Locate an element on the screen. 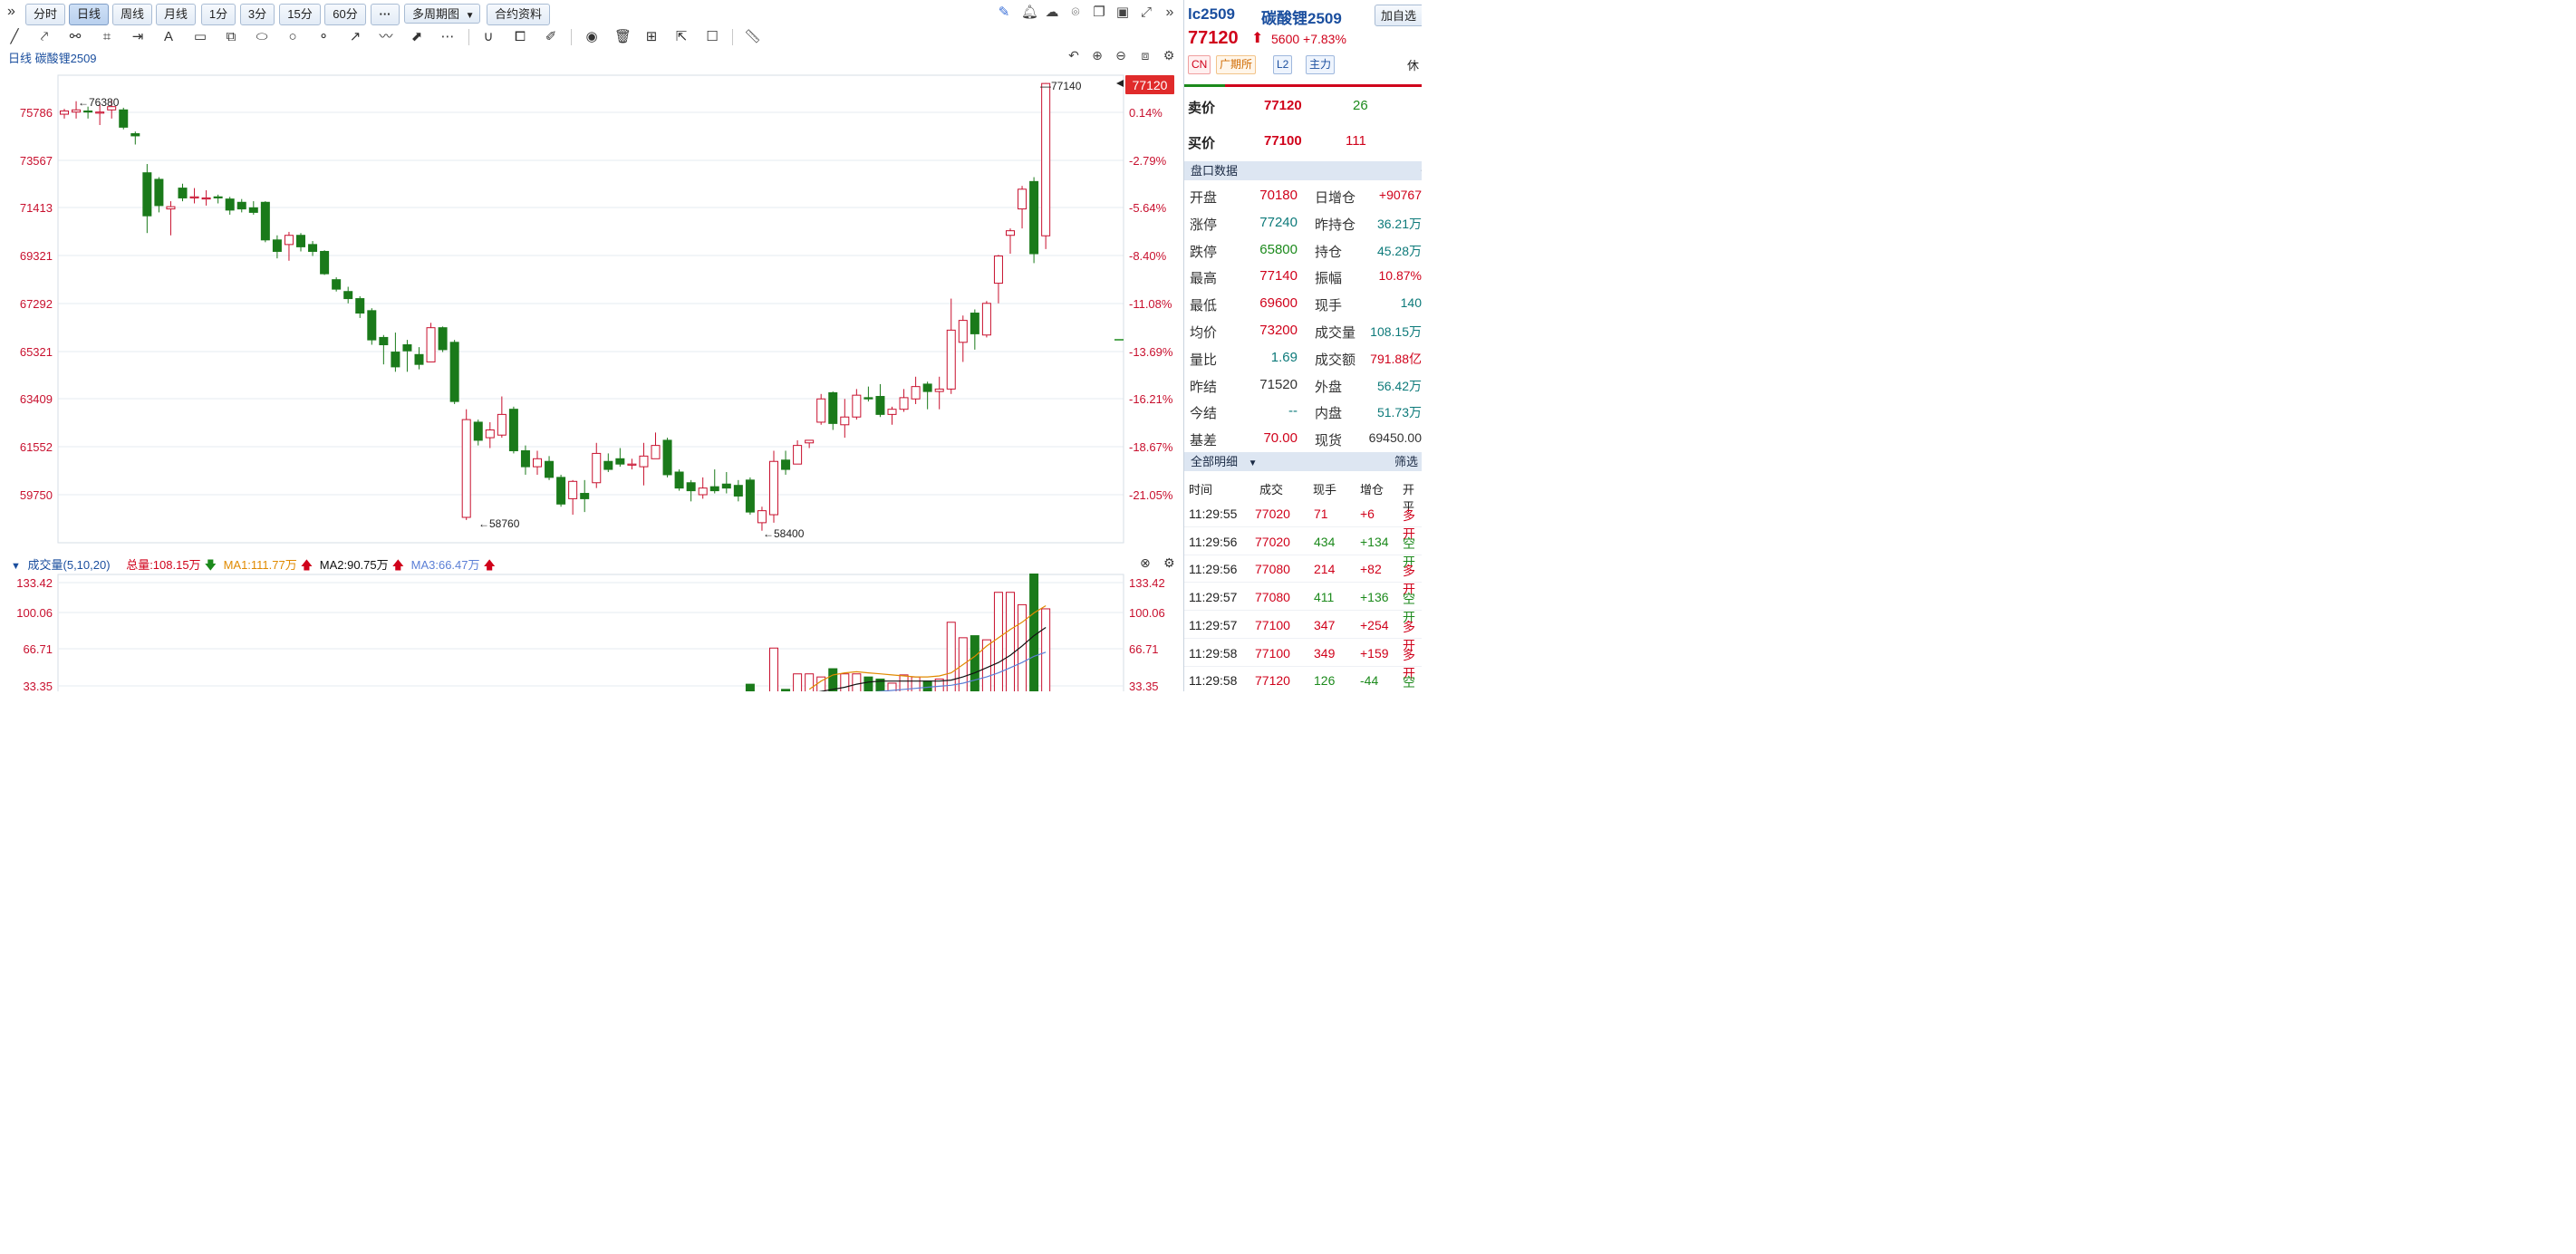  ellipse-tool-icon: ⬭ is located at coordinates (262, 37).